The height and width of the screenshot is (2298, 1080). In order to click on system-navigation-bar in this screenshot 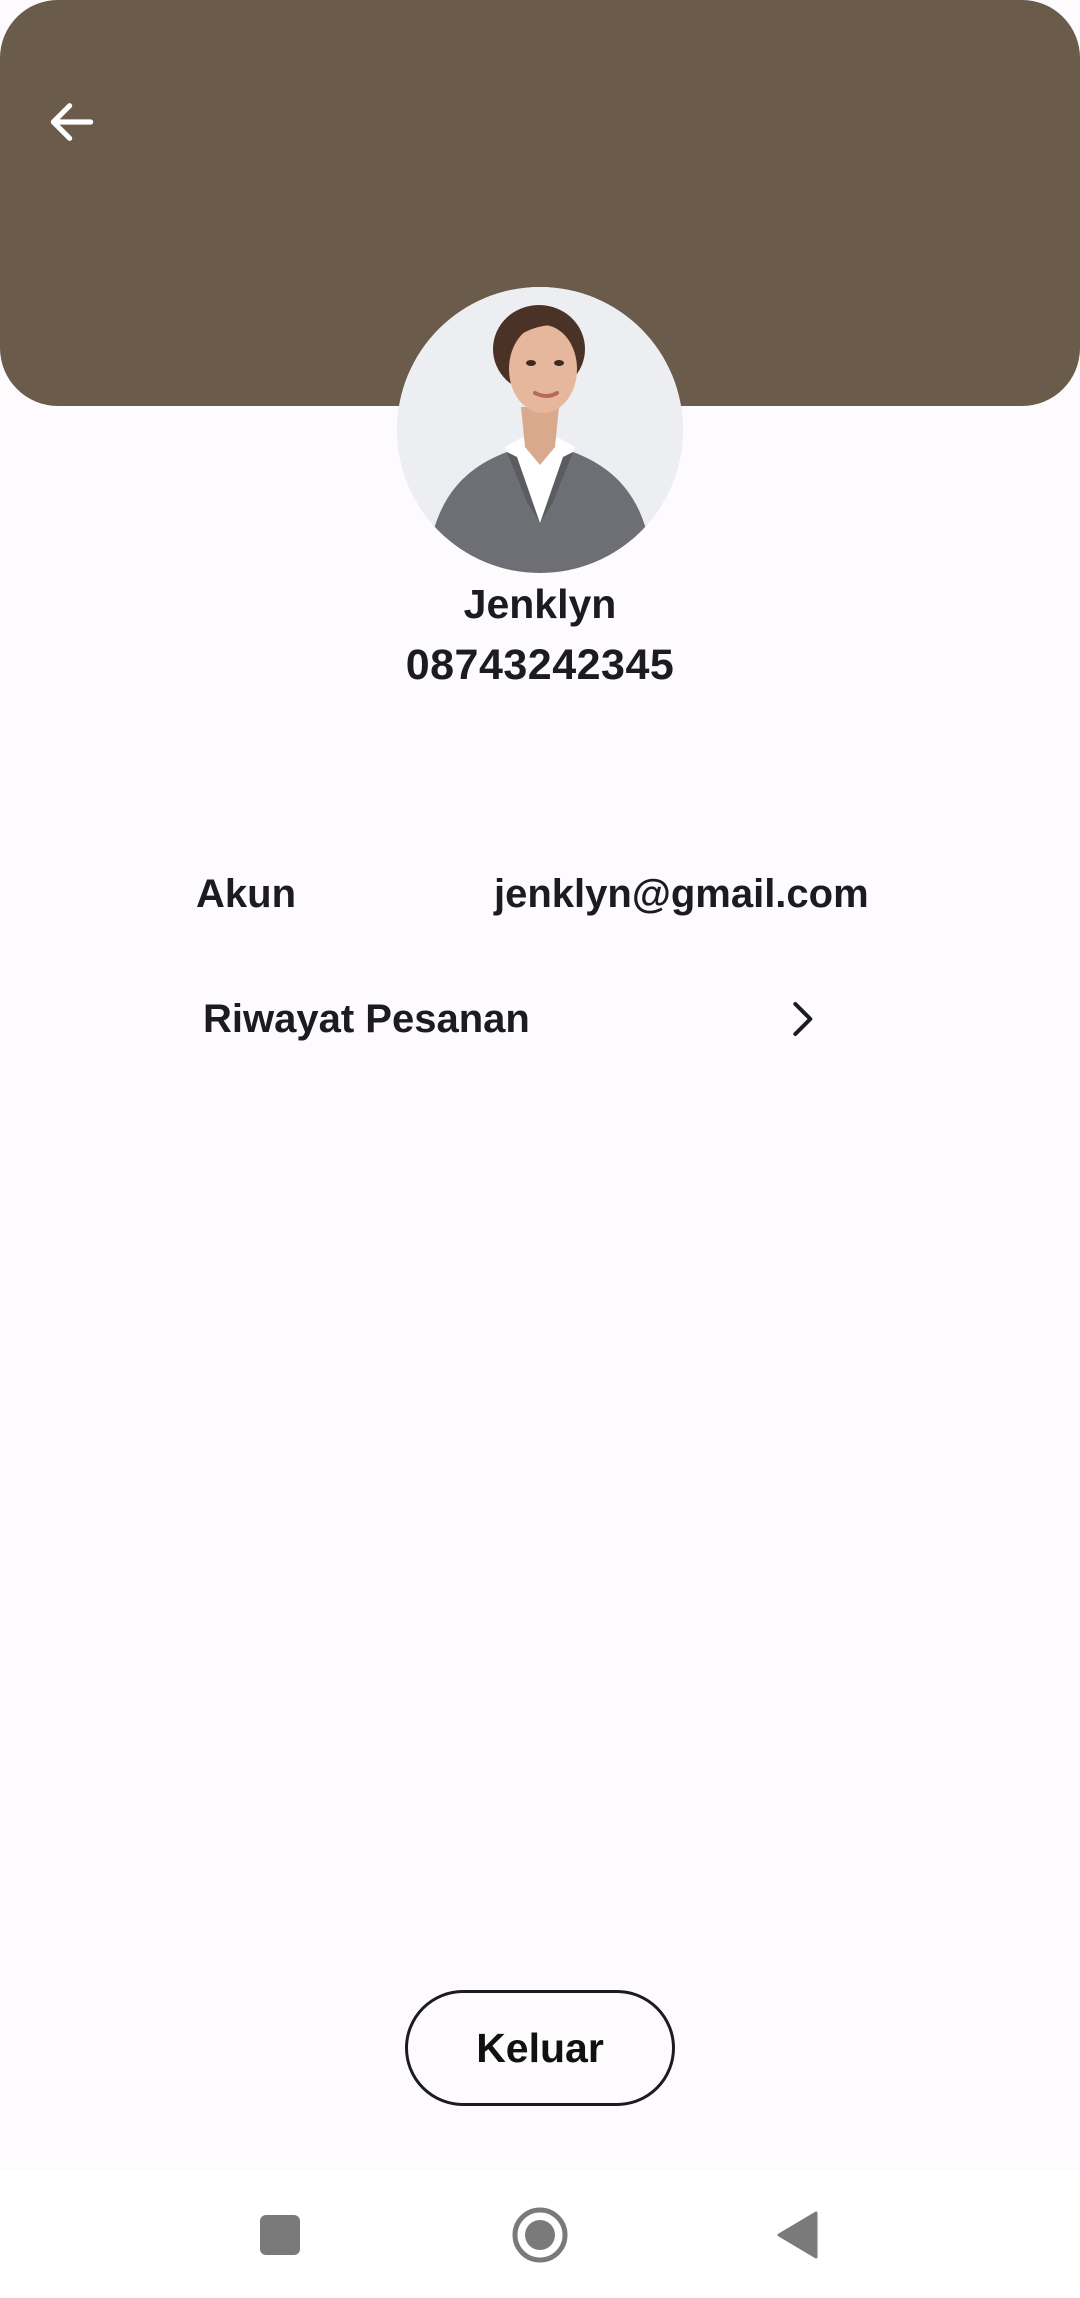, I will do `click(540, 2234)`.